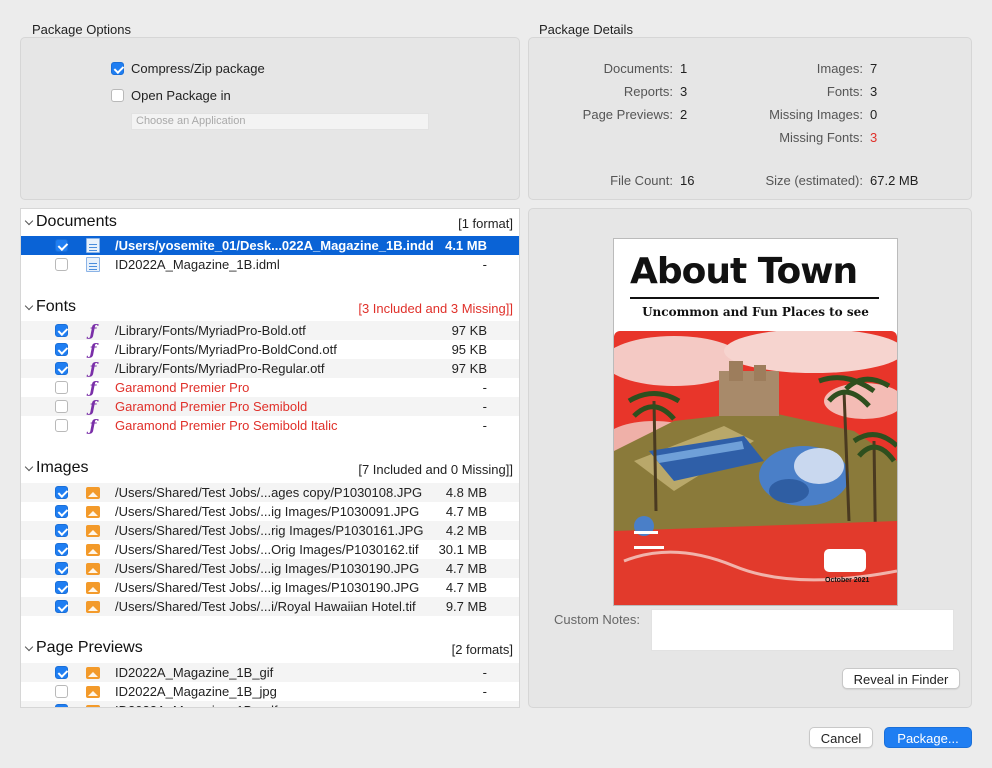 This screenshot has width=992, height=768. Describe the element at coordinates (62, 467) in the screenshot. I see `section-title: Images` at that location.